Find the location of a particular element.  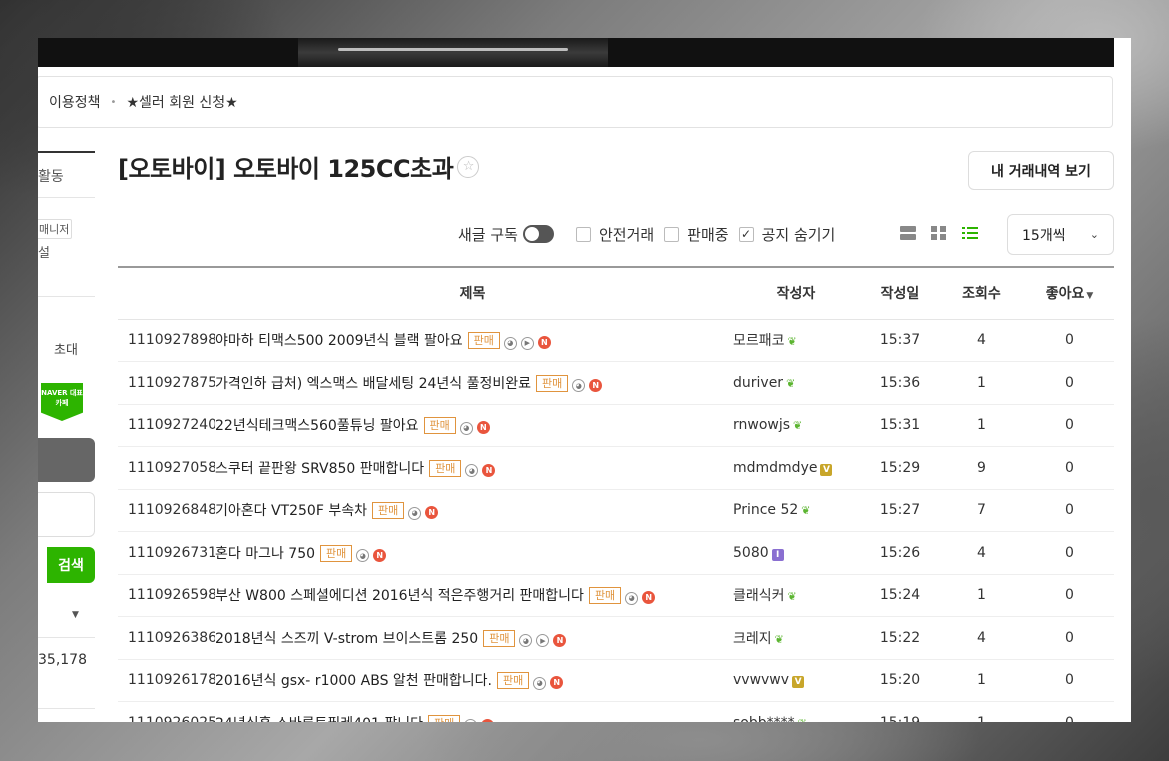

article-author: vvwvwv V is located at coordinates (796, 680).